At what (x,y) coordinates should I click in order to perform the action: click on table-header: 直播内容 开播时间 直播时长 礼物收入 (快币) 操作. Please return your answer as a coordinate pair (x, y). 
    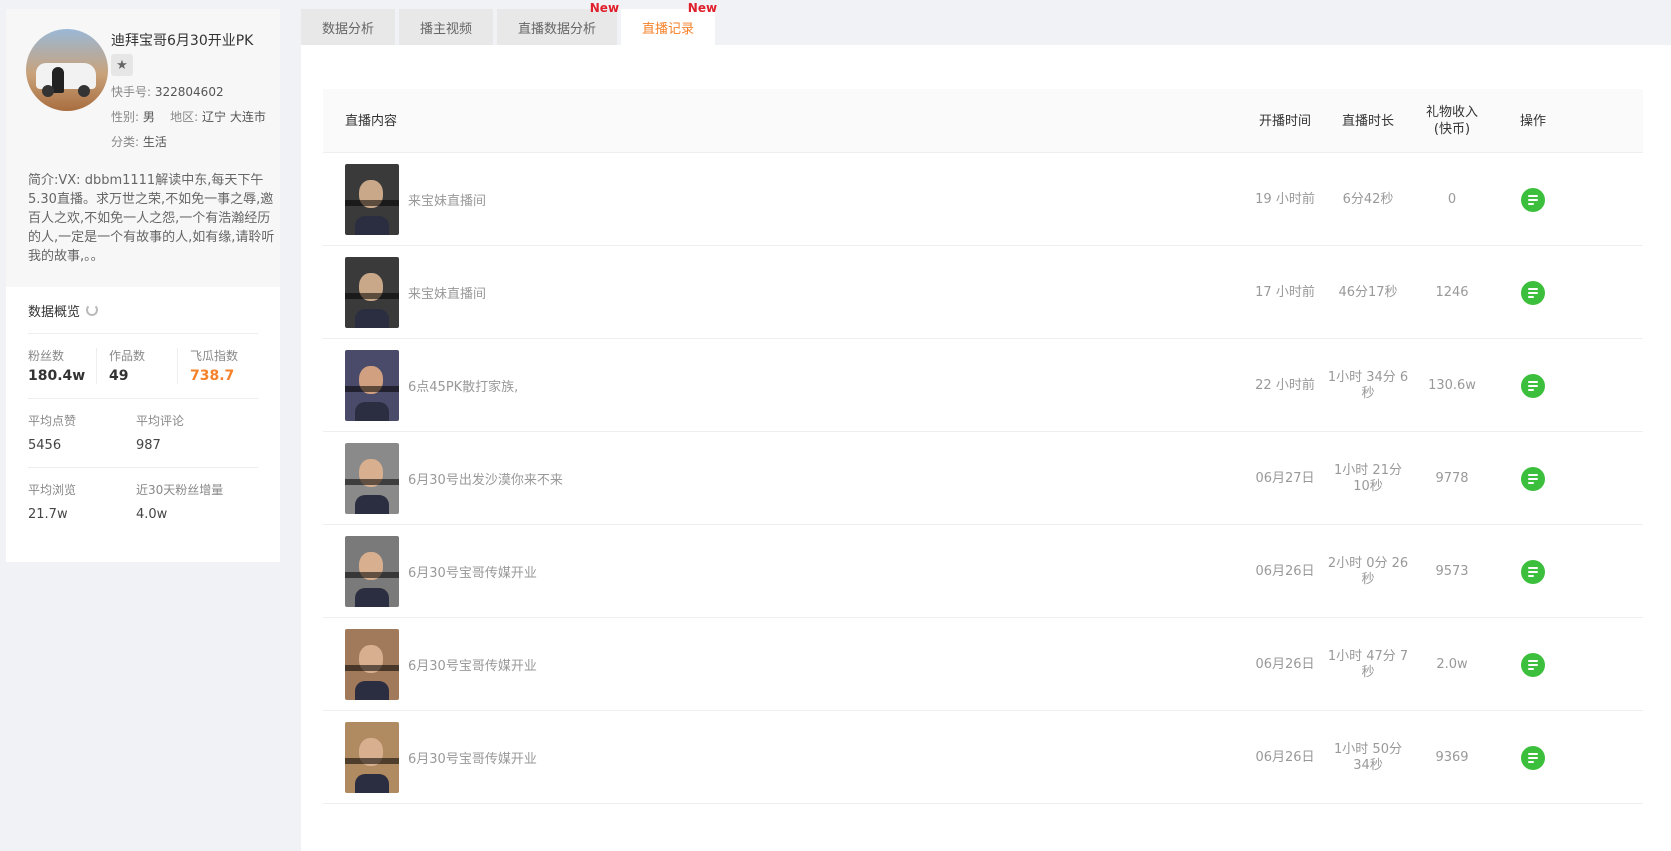
    Looking at the image, I should click on (983, 121).